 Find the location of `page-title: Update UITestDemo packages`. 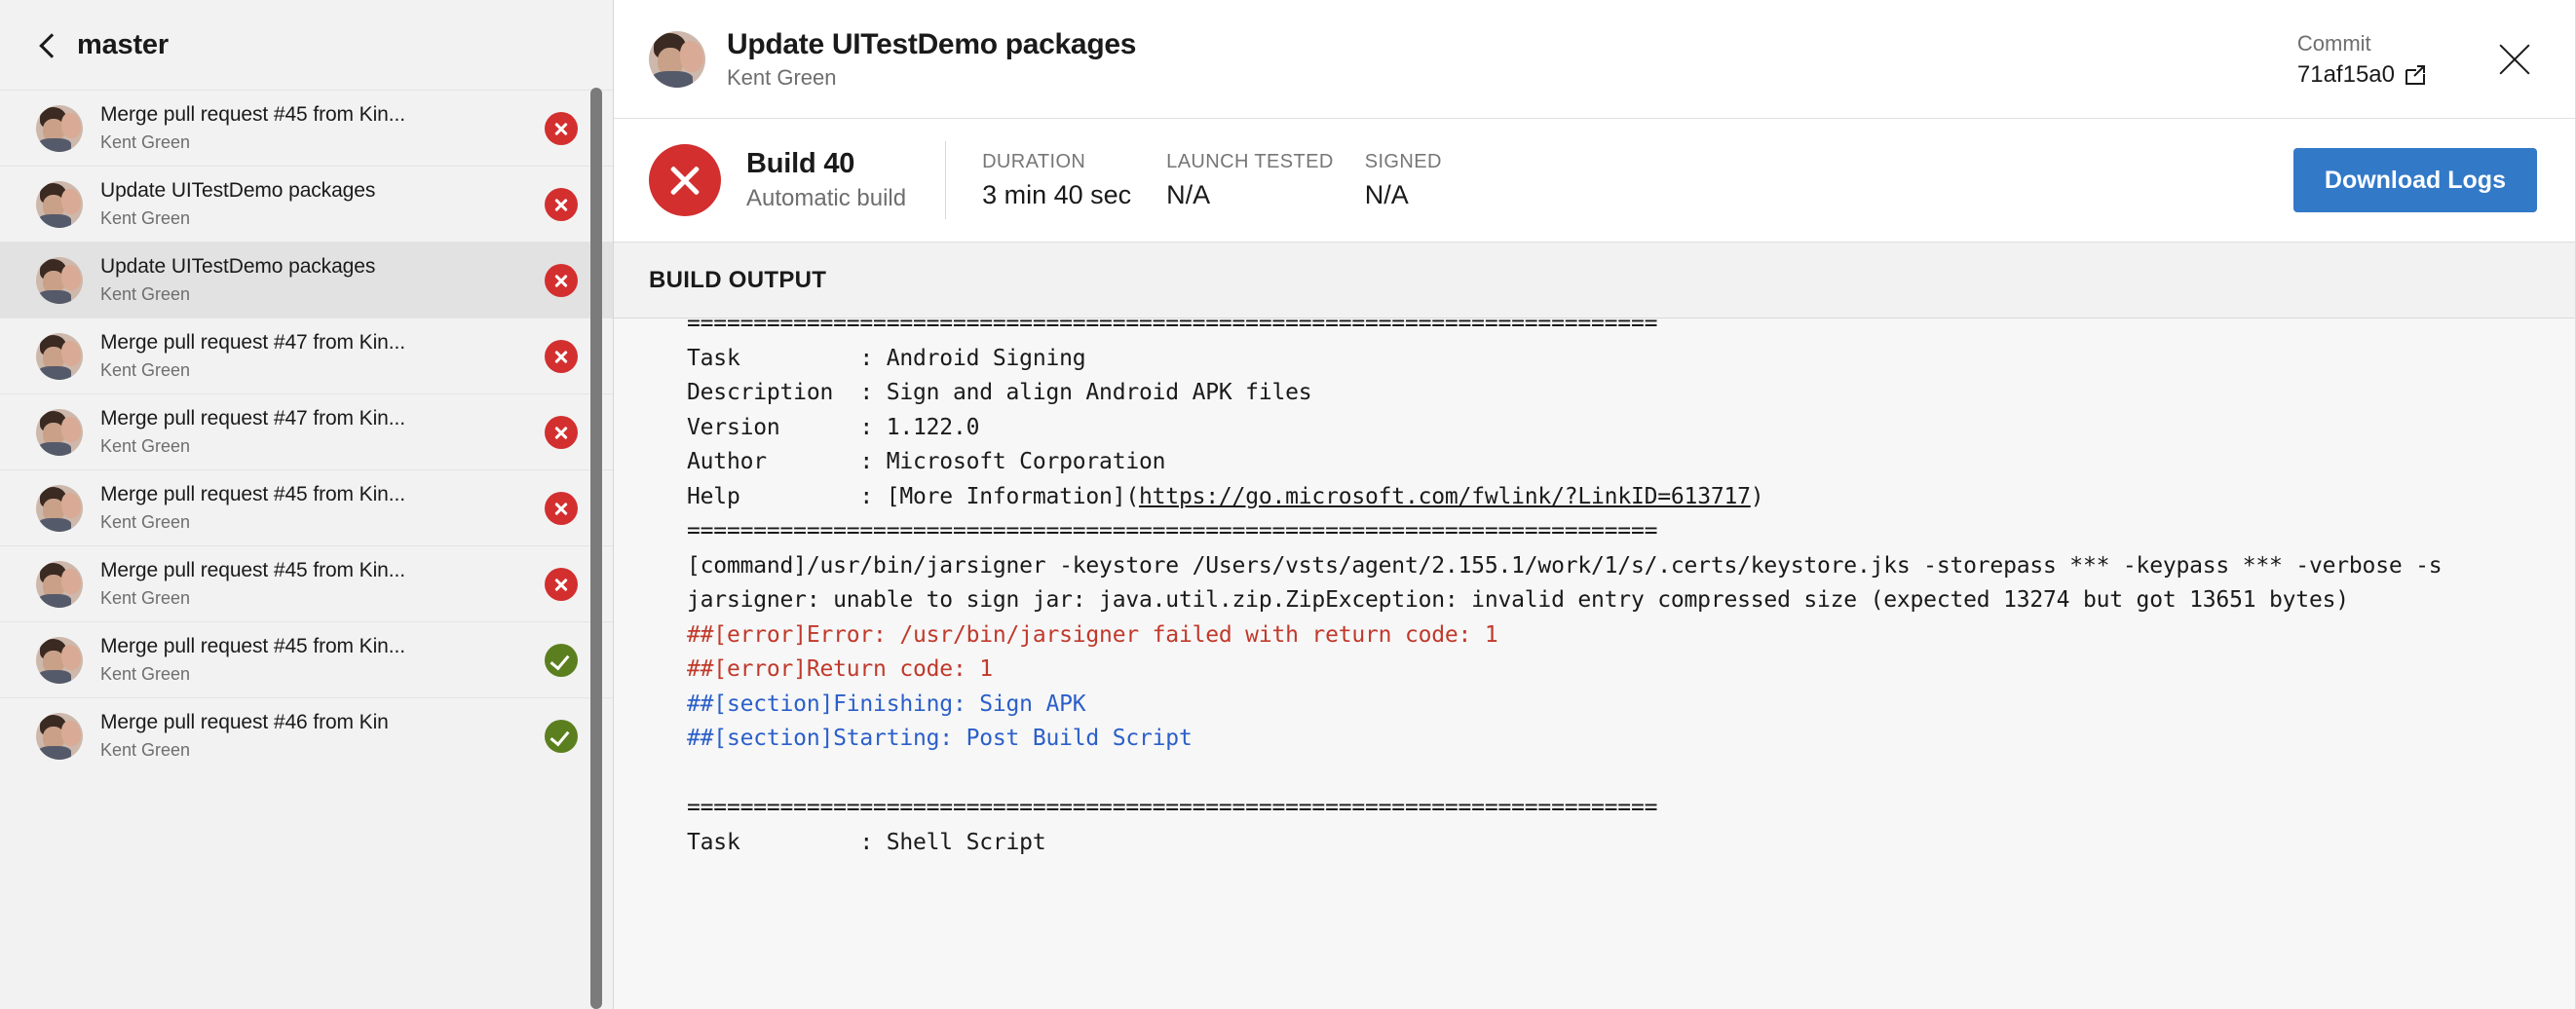

page-title: Update UITestDemo packages is located at coordinates (932, 43).